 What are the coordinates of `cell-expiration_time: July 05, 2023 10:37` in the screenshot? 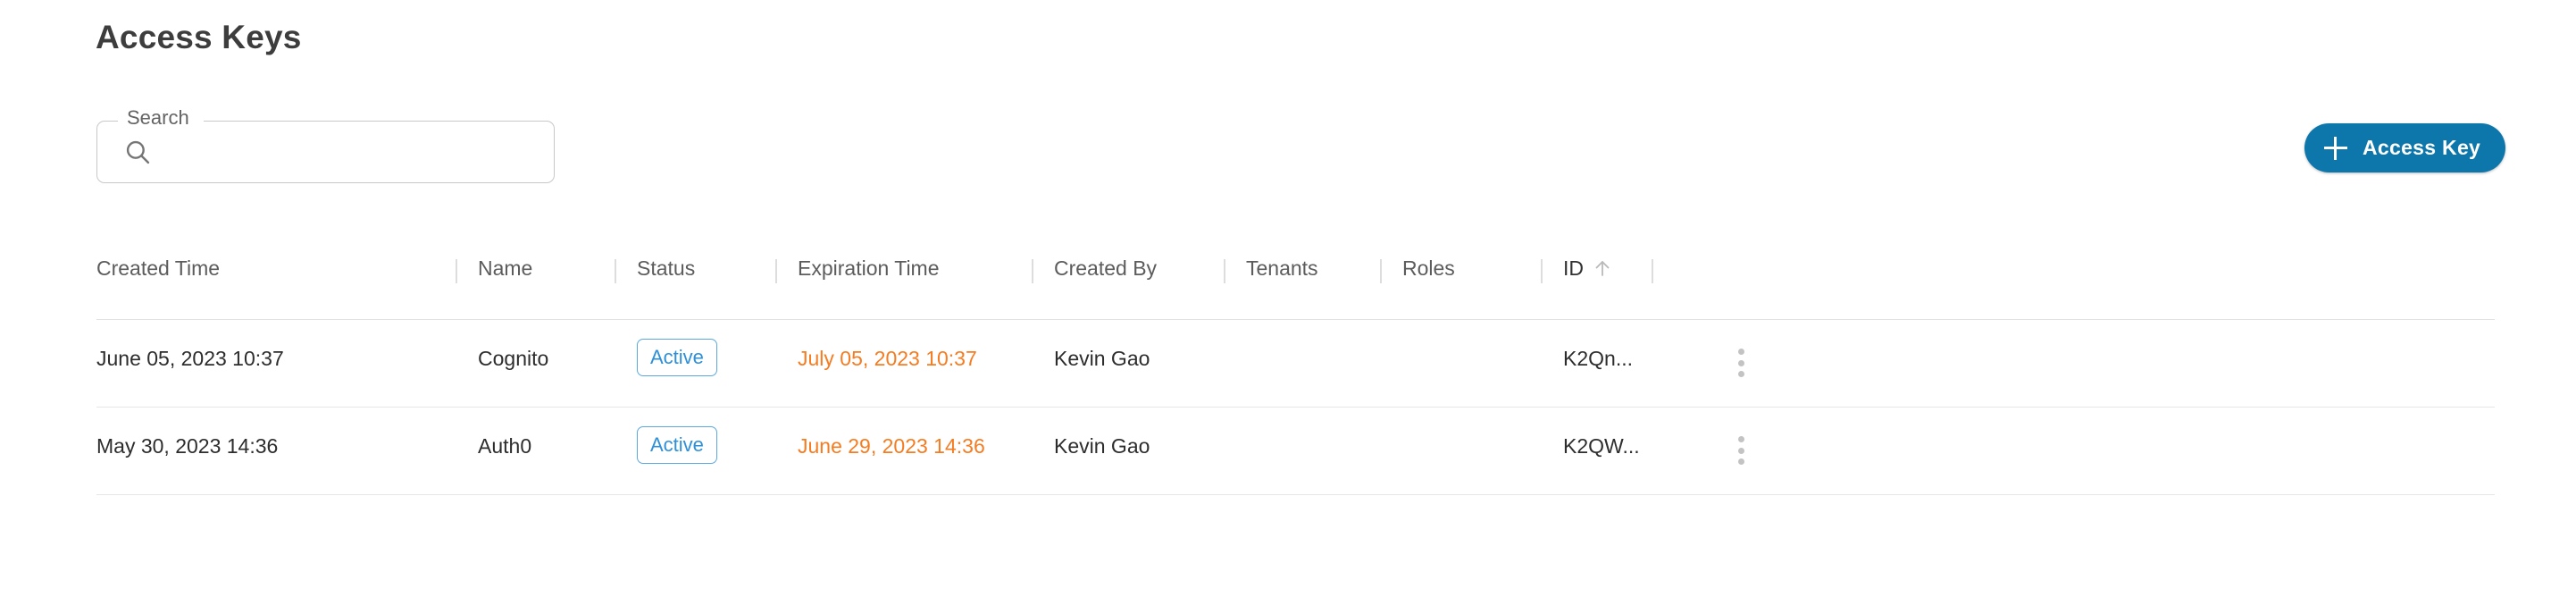 It's located at (888, 358).